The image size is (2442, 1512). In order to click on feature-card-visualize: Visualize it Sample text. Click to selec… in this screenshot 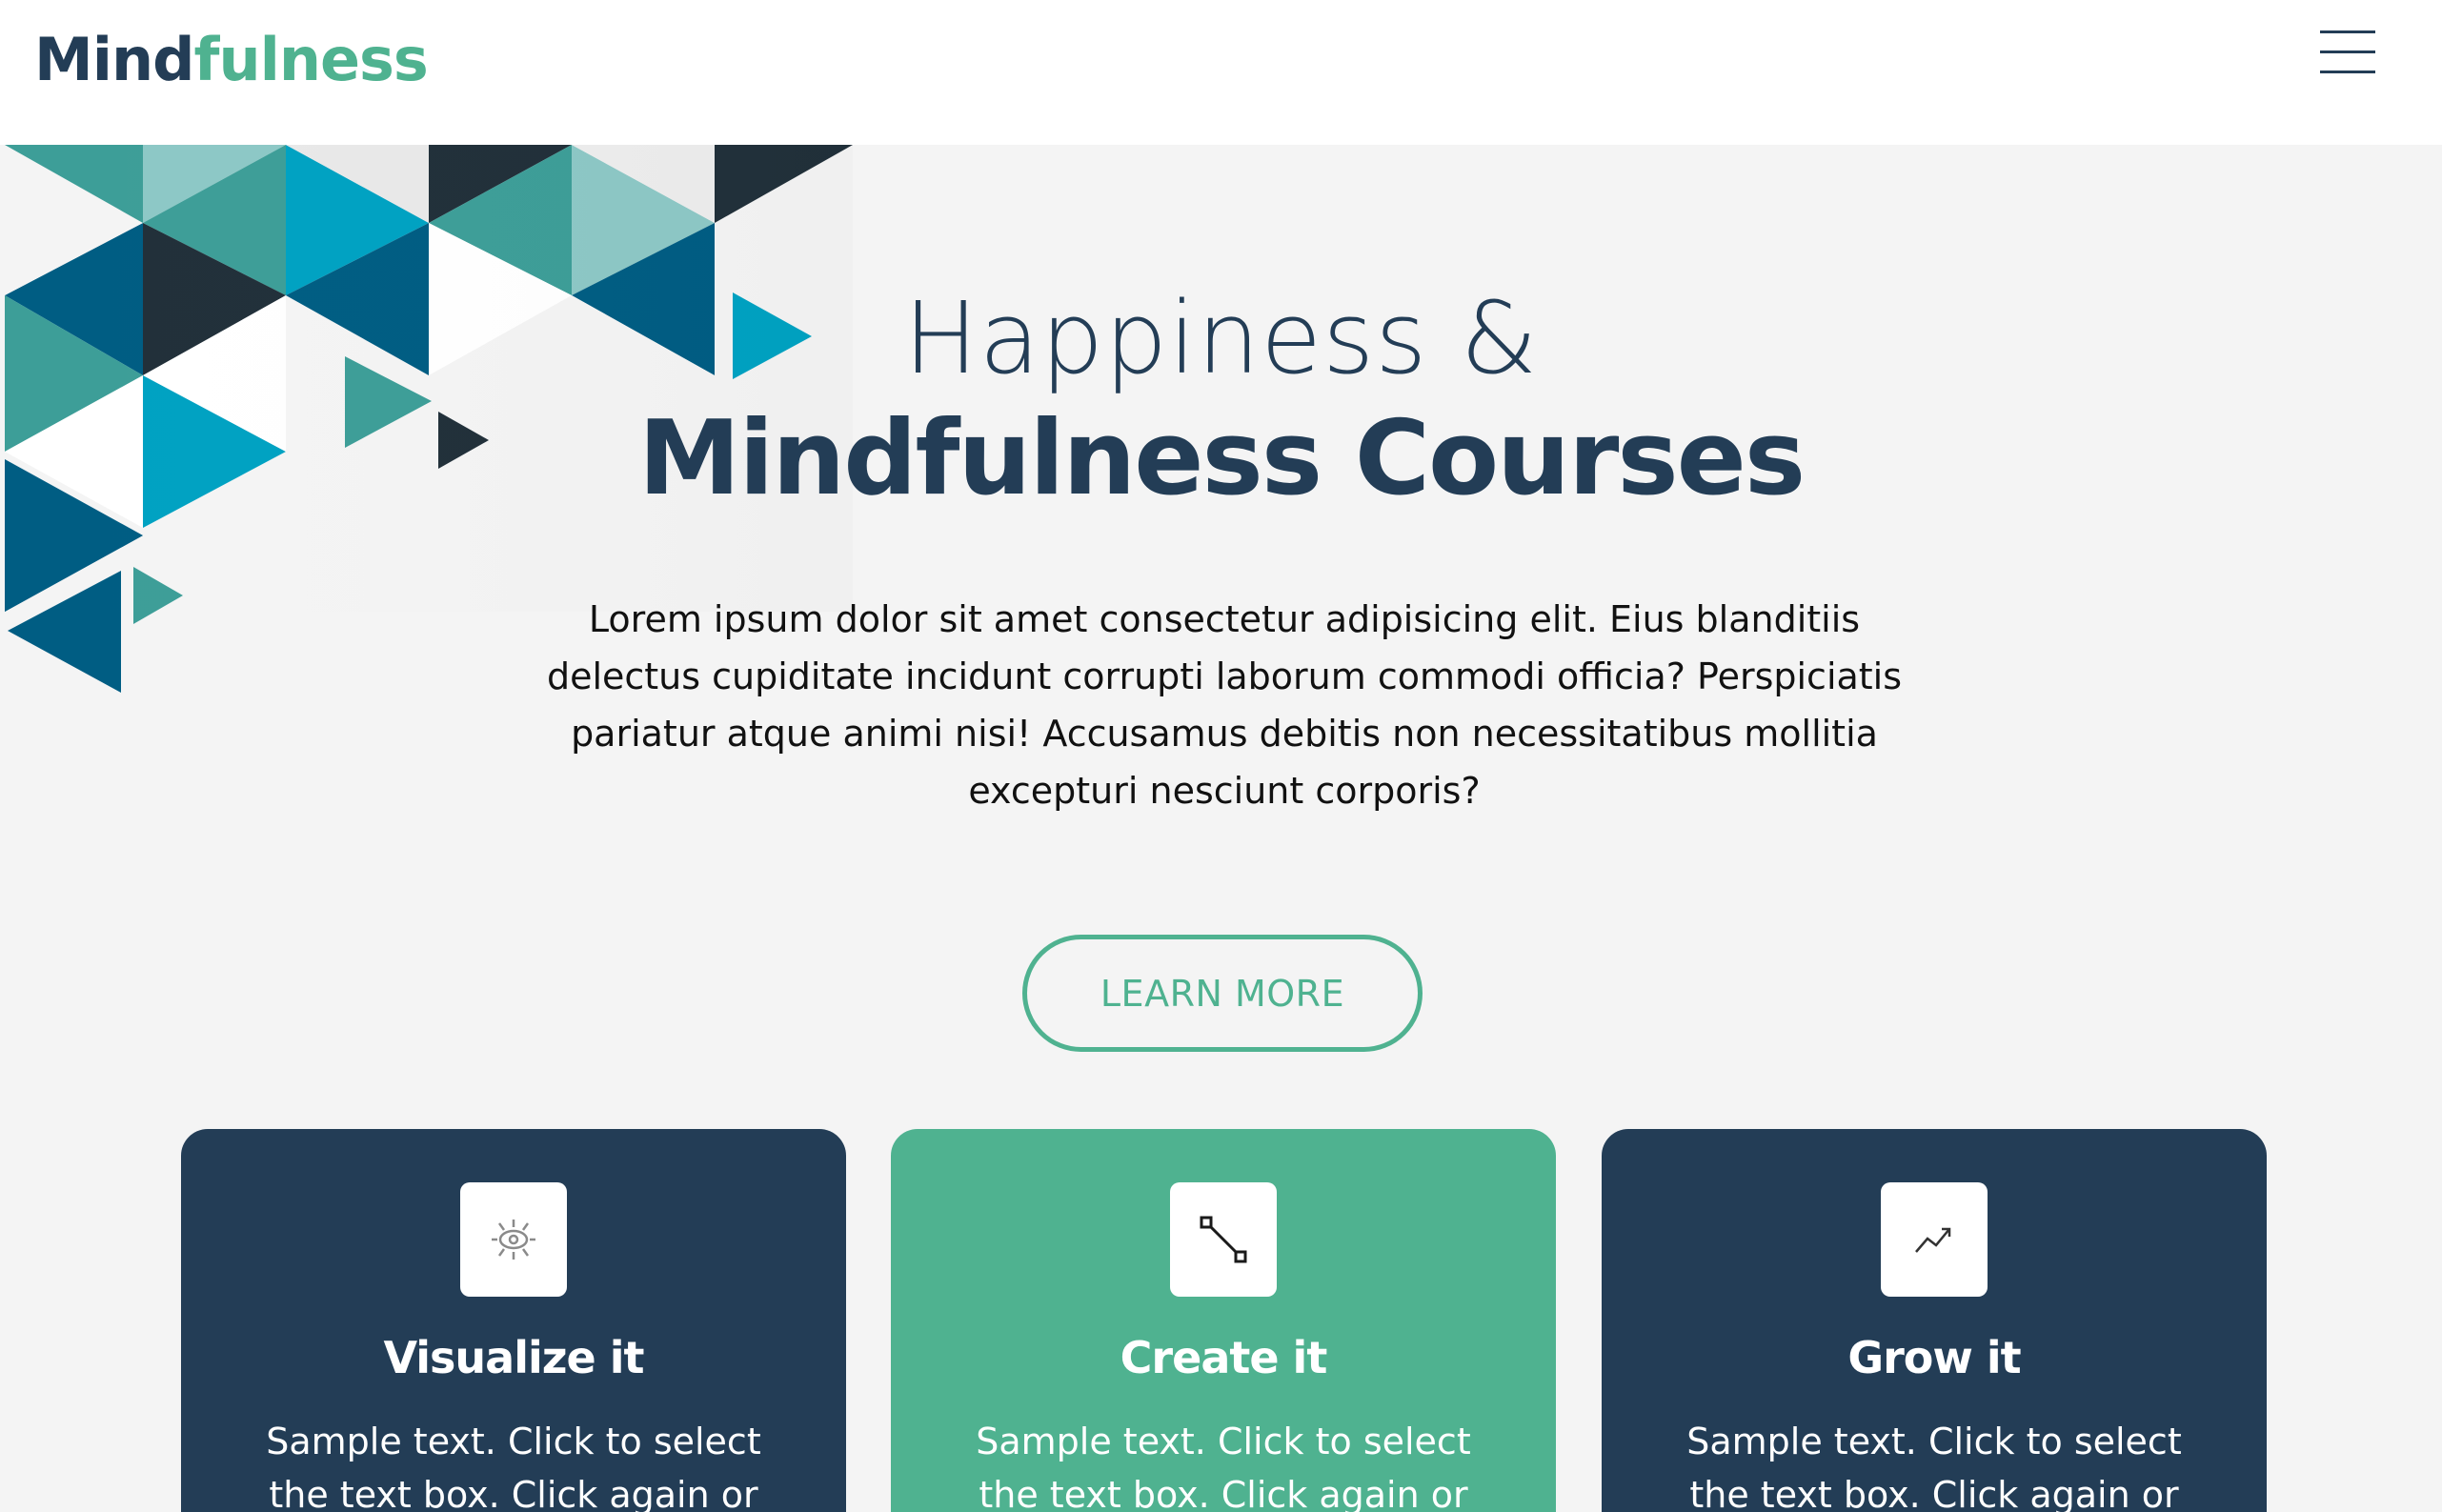, I will do `click(513, 1320)`.